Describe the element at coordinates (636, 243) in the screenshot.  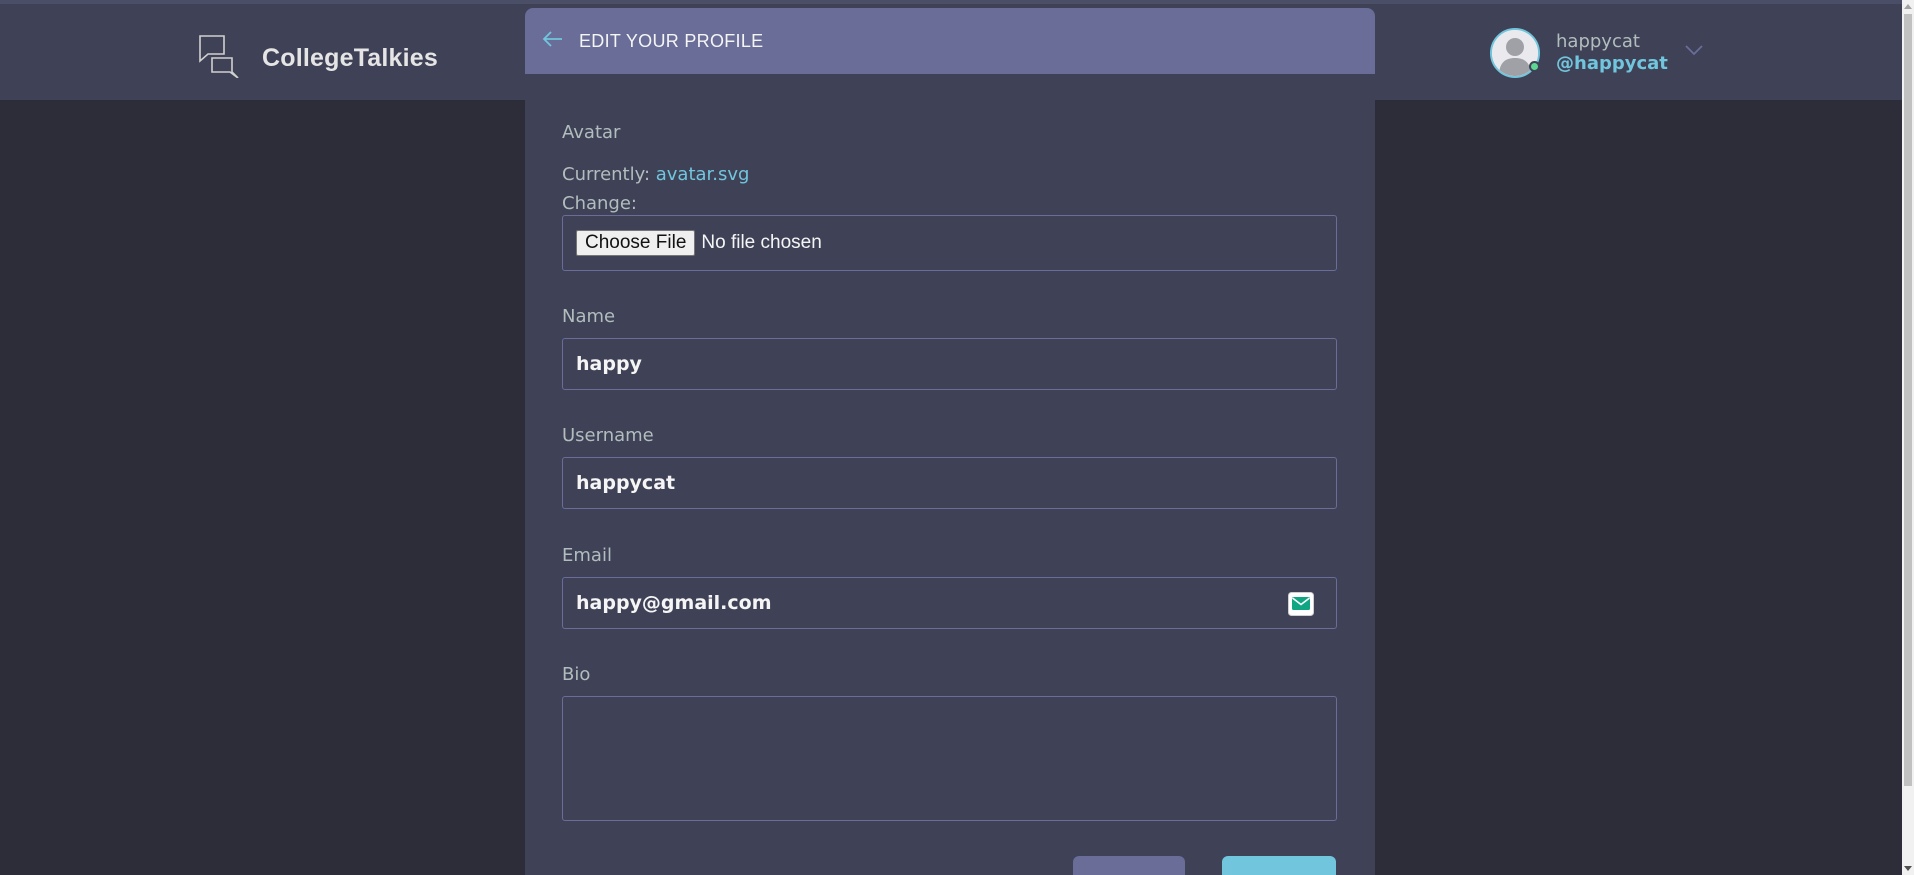
I see `choose-file-button: Choose File` at that location.